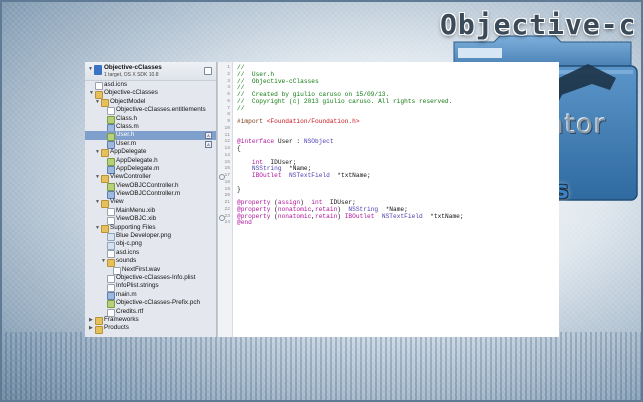 The image size is (643, 402). Describe the element at coordinates (126, 143) in the screenshot. I see `tree-item-label: User.m` at that location.